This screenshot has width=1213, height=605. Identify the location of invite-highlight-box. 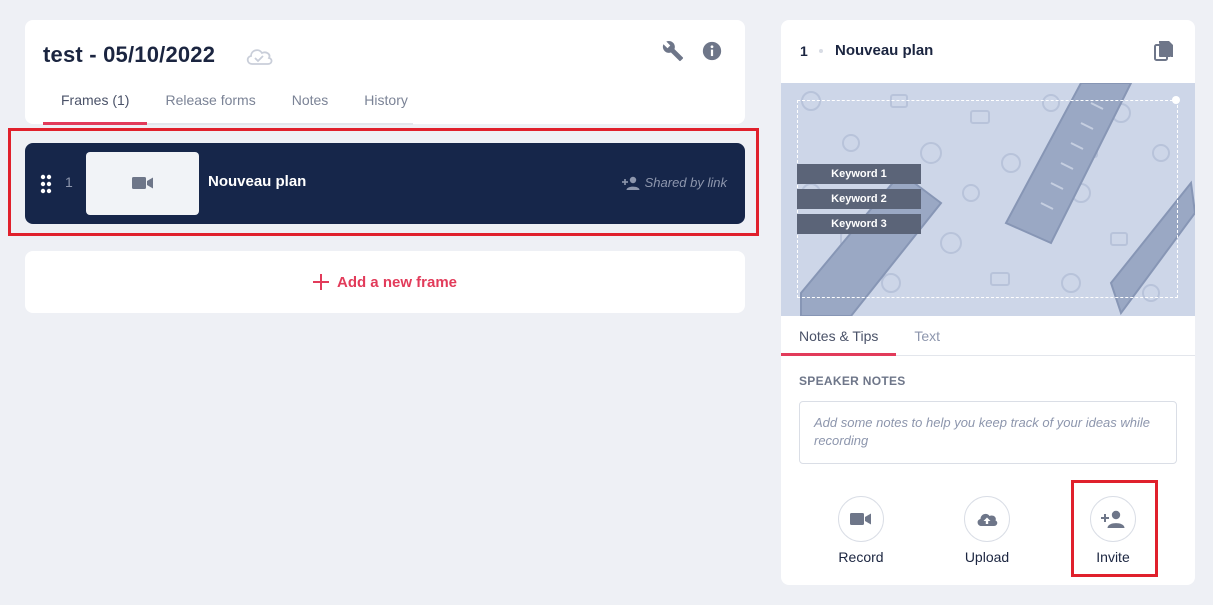
(1114, 528).